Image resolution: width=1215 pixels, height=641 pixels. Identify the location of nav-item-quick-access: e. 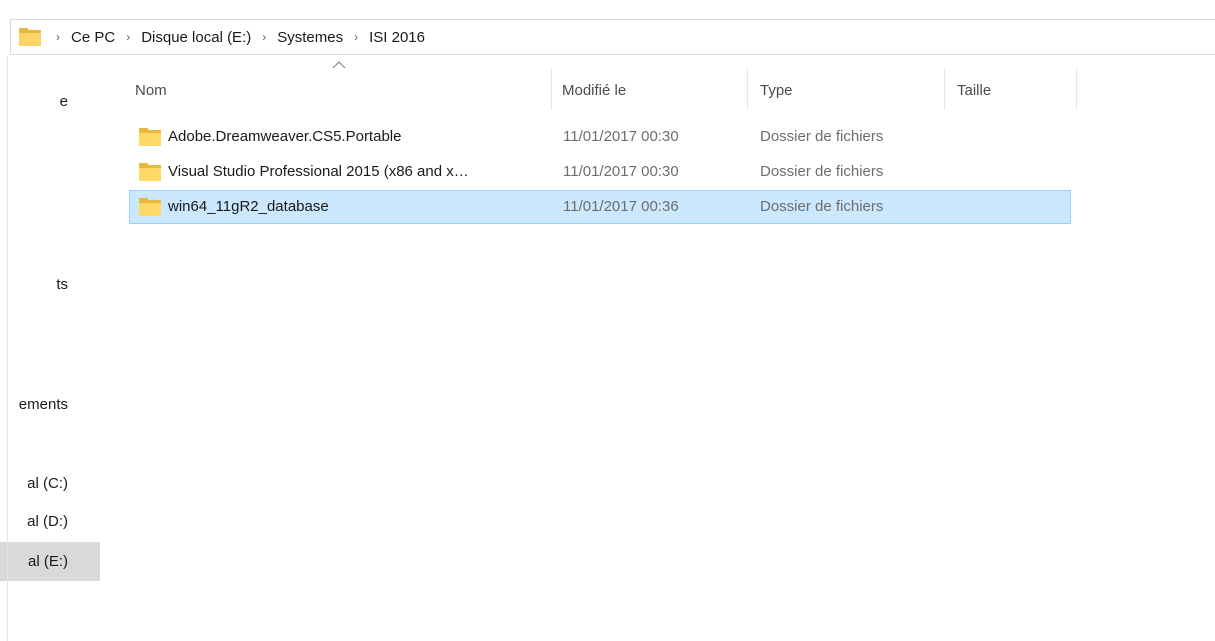
(50, 102).